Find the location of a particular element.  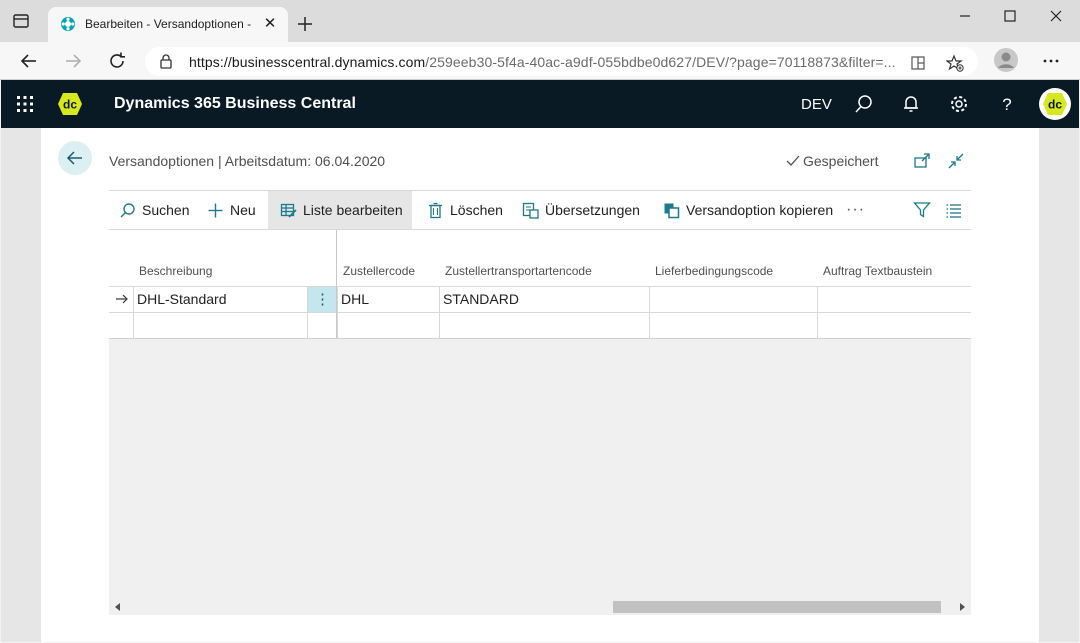

close-window-icon is located at coordinates (1056, 16).